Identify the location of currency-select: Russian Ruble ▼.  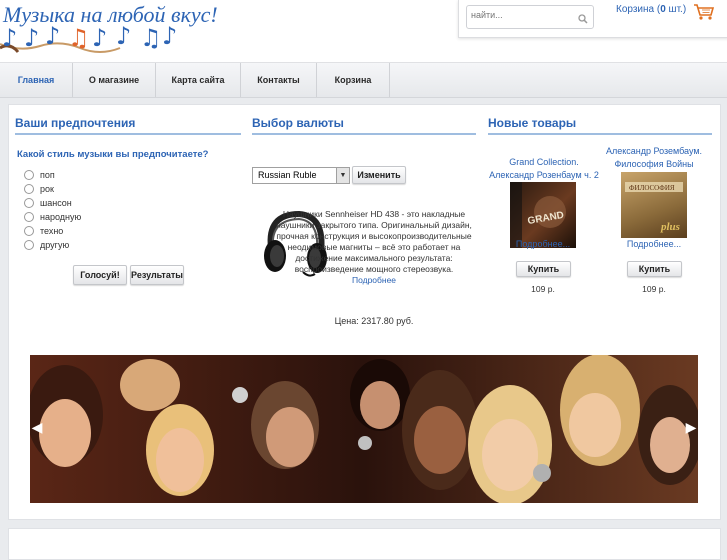
(301, 175).